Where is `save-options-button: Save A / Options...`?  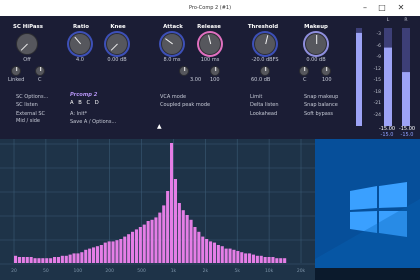
save-options-button: Save A / Options... is located at coordinates (93, 122).